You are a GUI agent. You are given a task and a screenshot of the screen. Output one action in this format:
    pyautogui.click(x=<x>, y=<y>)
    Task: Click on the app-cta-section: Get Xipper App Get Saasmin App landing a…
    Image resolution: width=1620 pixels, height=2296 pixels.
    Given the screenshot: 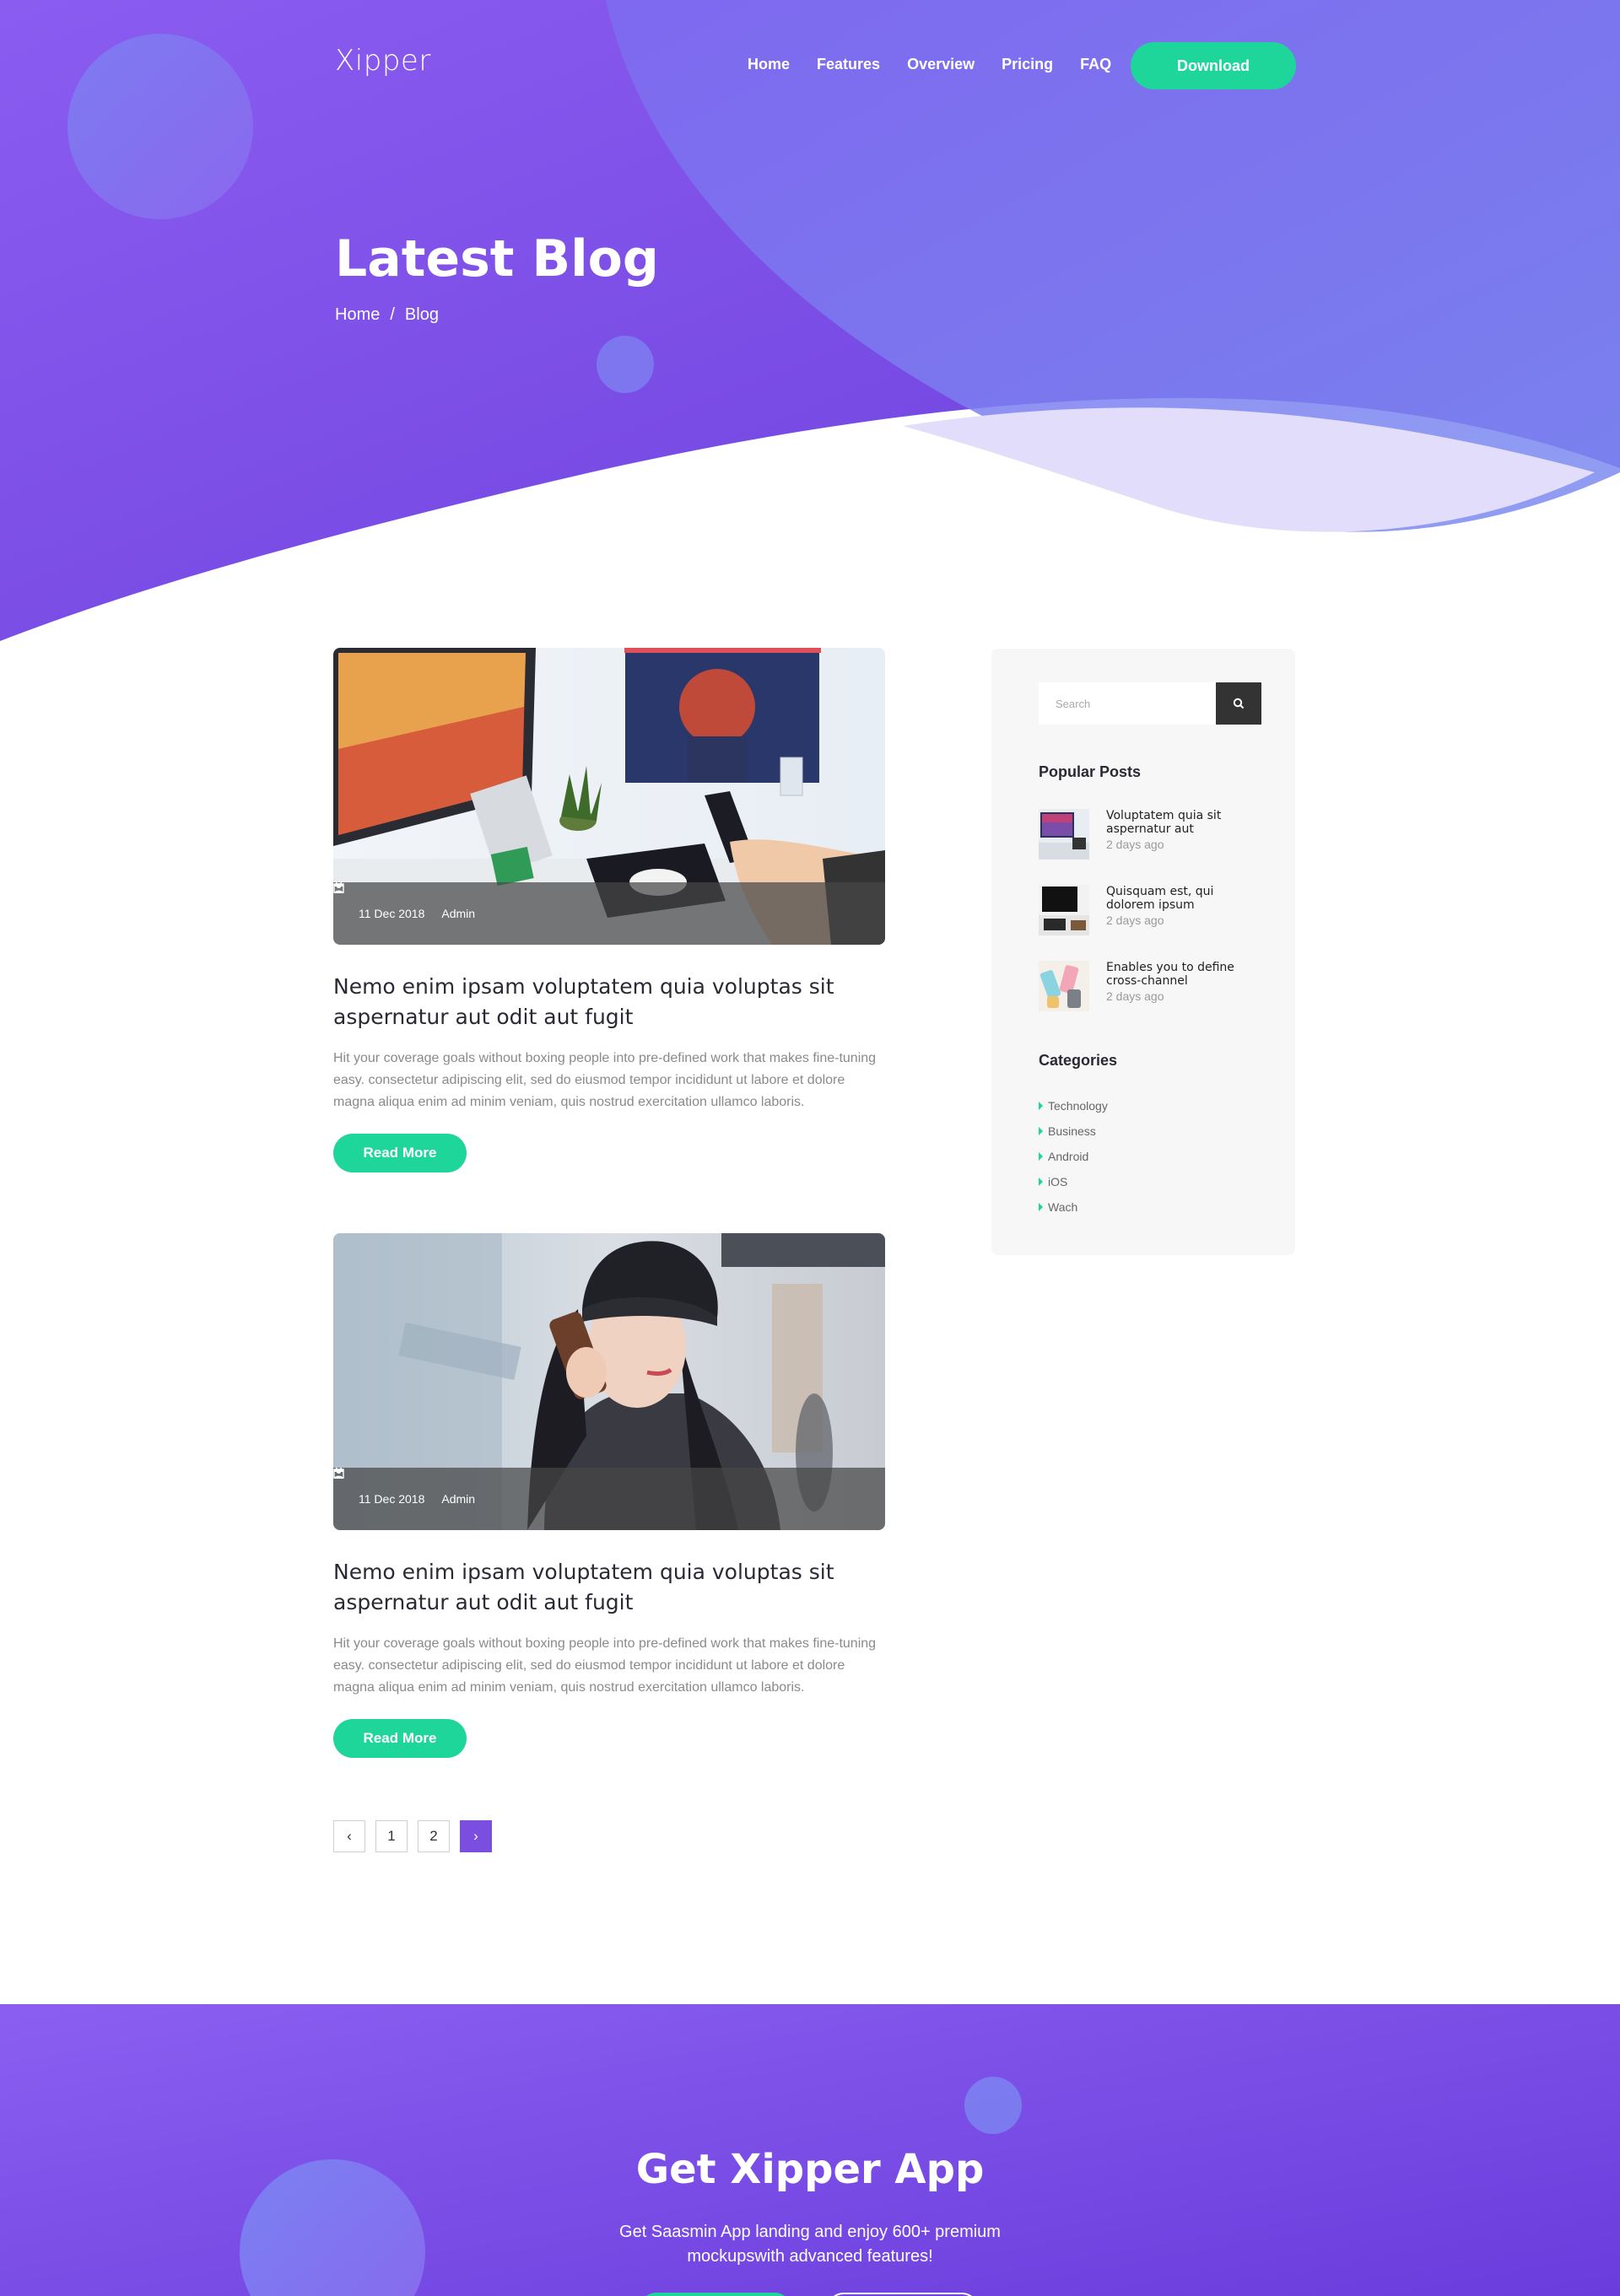 What is the action you would take?
    pyautogui.click(x=810, y=2150)
    